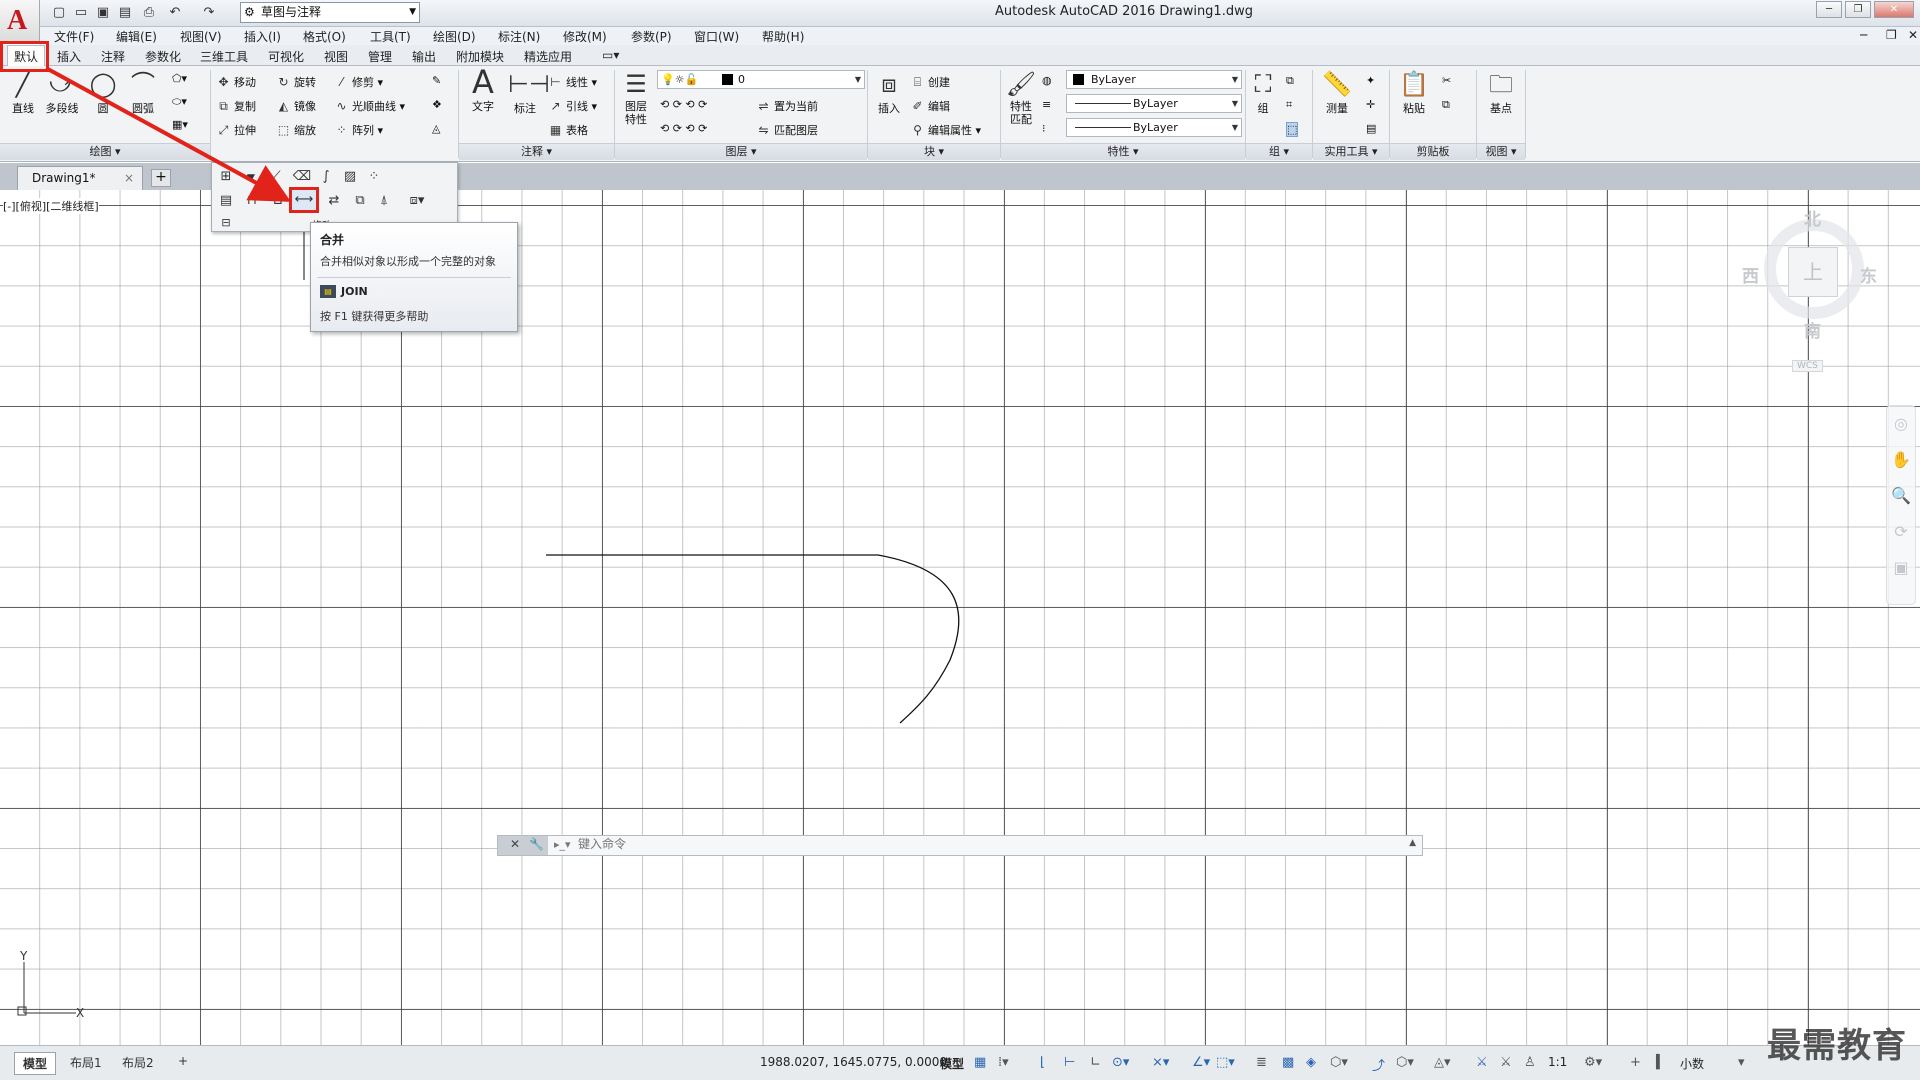 This screenshot has height=1080, width=1920. I want to click on close-button: ✕, so click(1894, 9).